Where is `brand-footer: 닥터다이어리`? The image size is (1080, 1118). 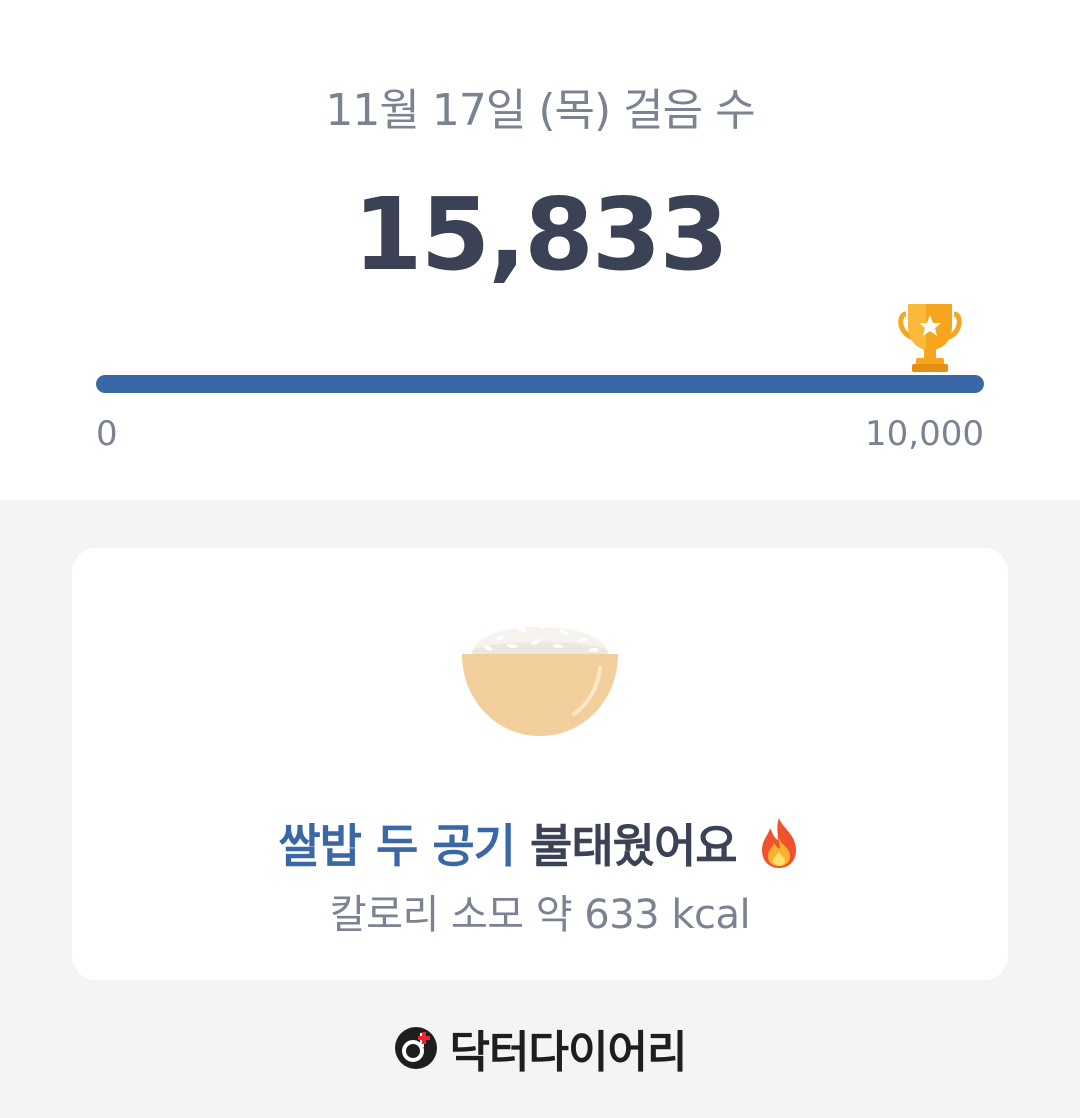
brand-footer: 닥터다이어리 is located at coordinates (540, 1049).